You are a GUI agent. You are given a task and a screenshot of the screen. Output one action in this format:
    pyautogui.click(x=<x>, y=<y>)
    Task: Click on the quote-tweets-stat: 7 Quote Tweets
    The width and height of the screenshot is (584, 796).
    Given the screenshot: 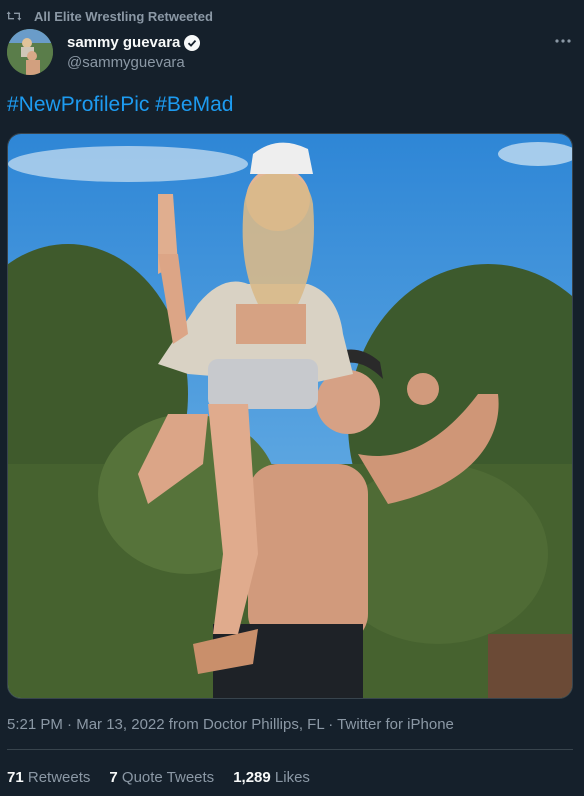 What is the action you would take?
    pyautogui.click(x=161, y=777)
    